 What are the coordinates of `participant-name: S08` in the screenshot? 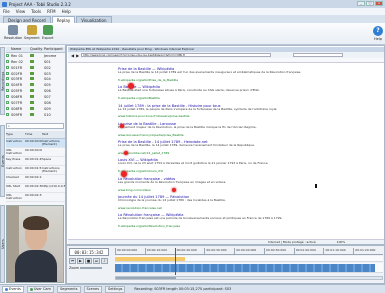 It's located at (47, 102).